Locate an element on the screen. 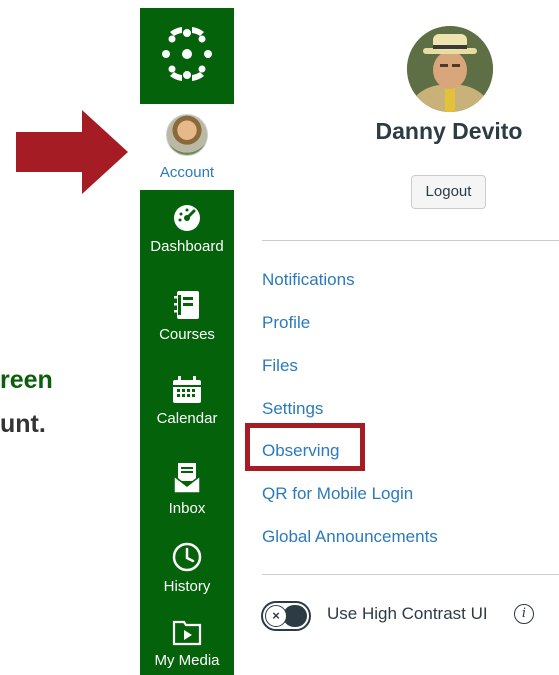 This screenshot has height=675, width=559. nav-item-label: Courses is located at coordinates (187, 334).